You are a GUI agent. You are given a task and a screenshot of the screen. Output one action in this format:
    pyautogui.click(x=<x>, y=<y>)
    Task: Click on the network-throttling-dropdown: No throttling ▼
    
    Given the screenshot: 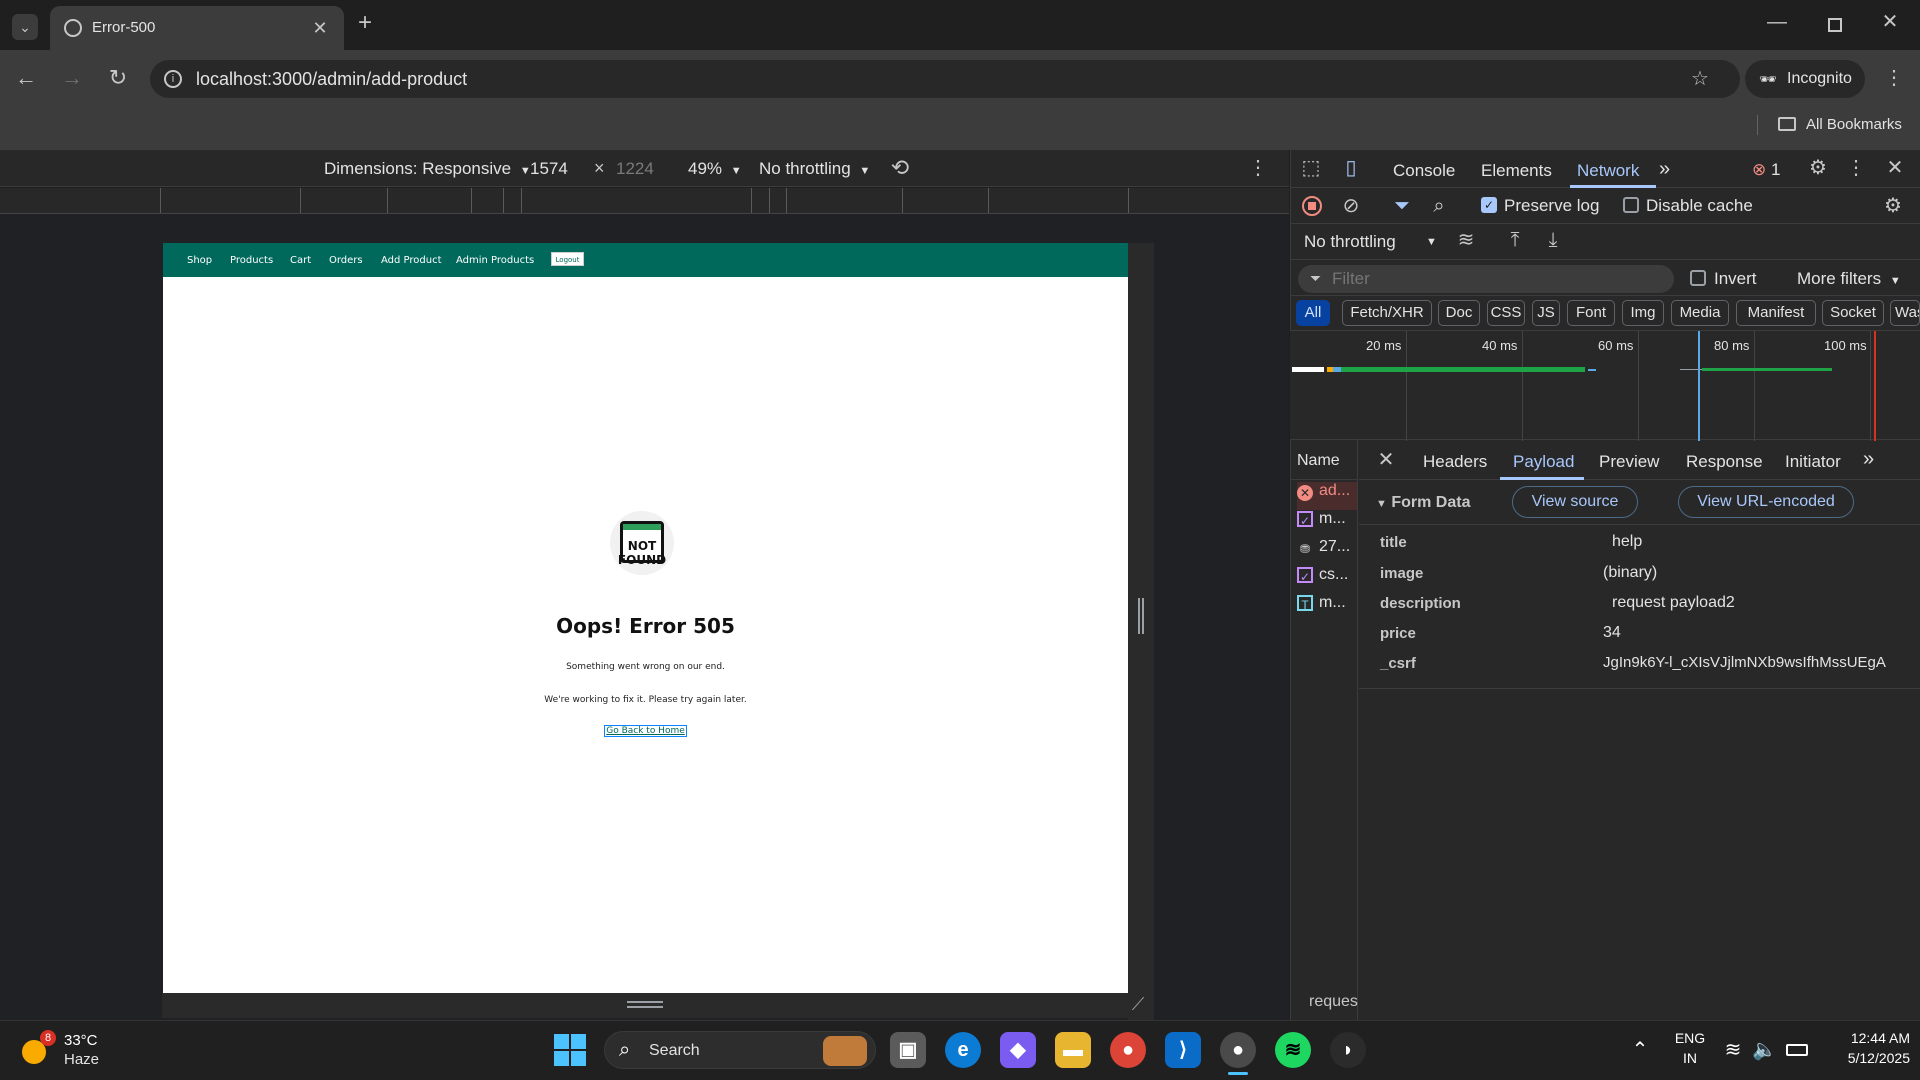 What is the action you would take?
    pyautogui.click(x=1374, y=242)
    